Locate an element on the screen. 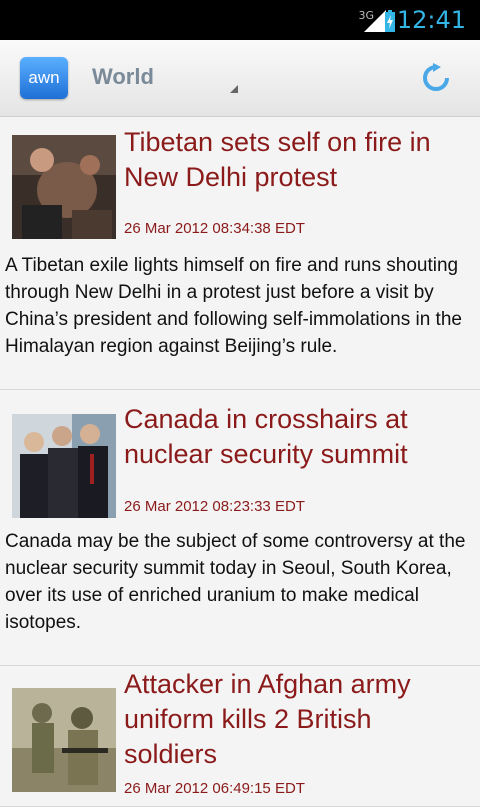 The height and width of the screenshot is (807, 480). section-spinner: World is located at coordinates (123, 77).